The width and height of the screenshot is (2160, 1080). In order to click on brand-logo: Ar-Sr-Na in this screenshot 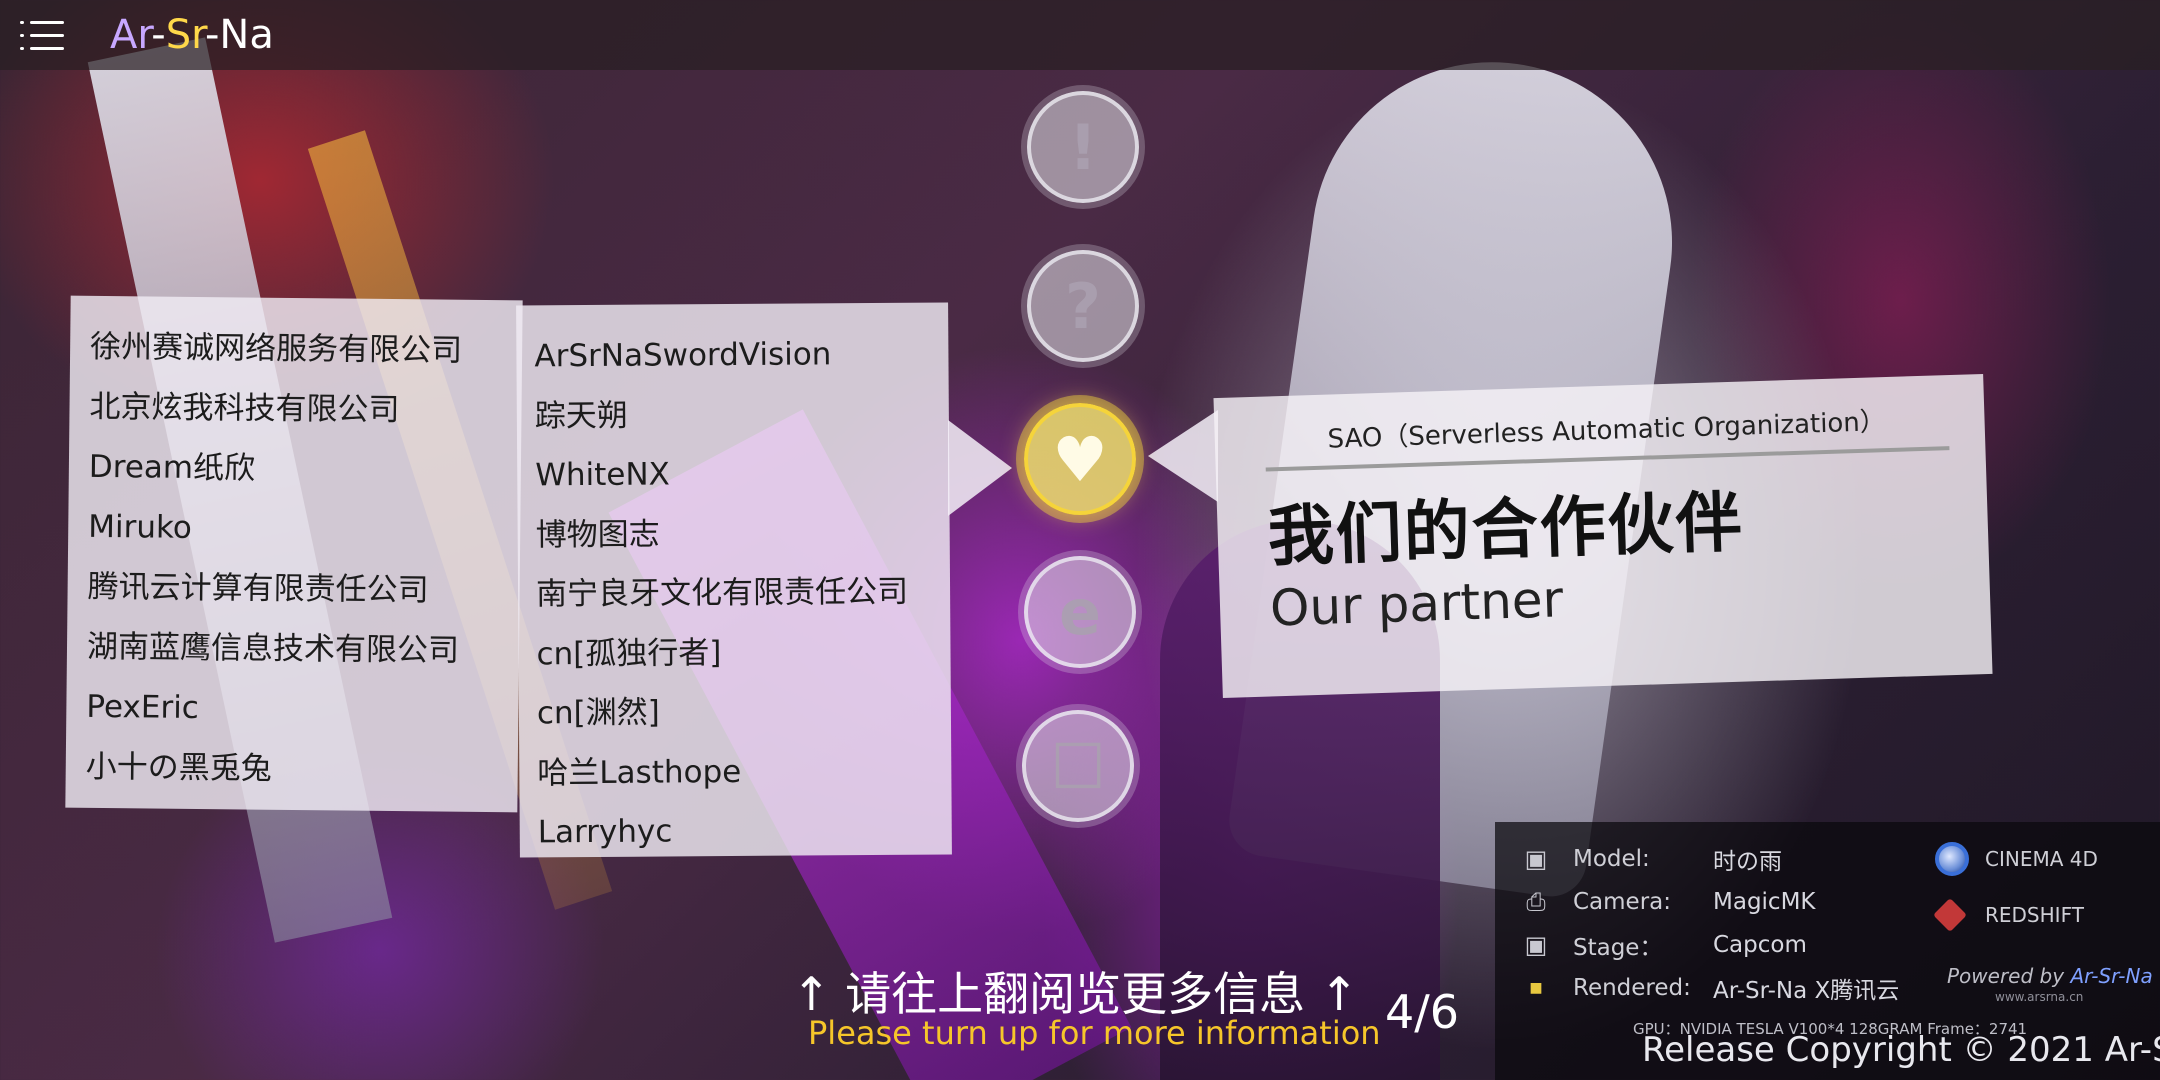, I will do `click(192, 35)`.